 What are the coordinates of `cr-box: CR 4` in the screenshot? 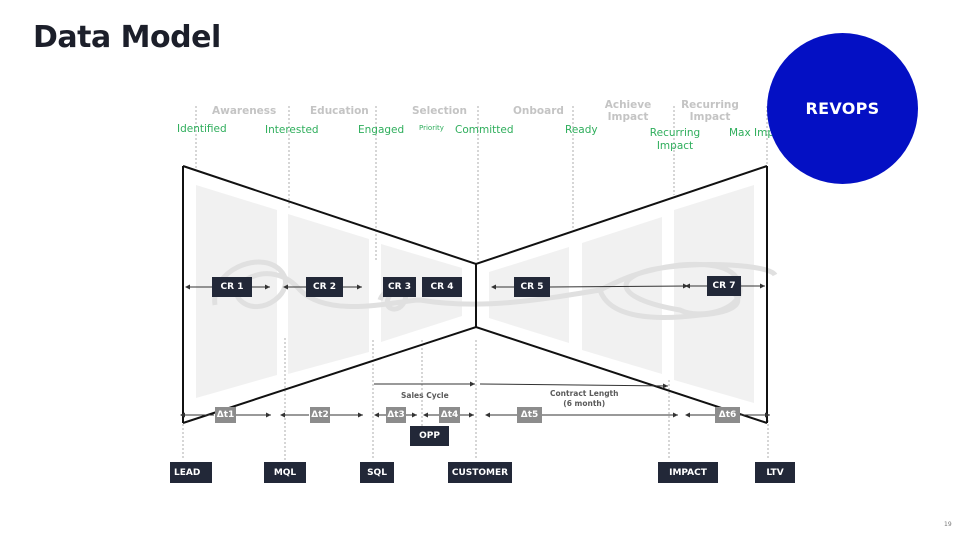 It's located at (442, 287).